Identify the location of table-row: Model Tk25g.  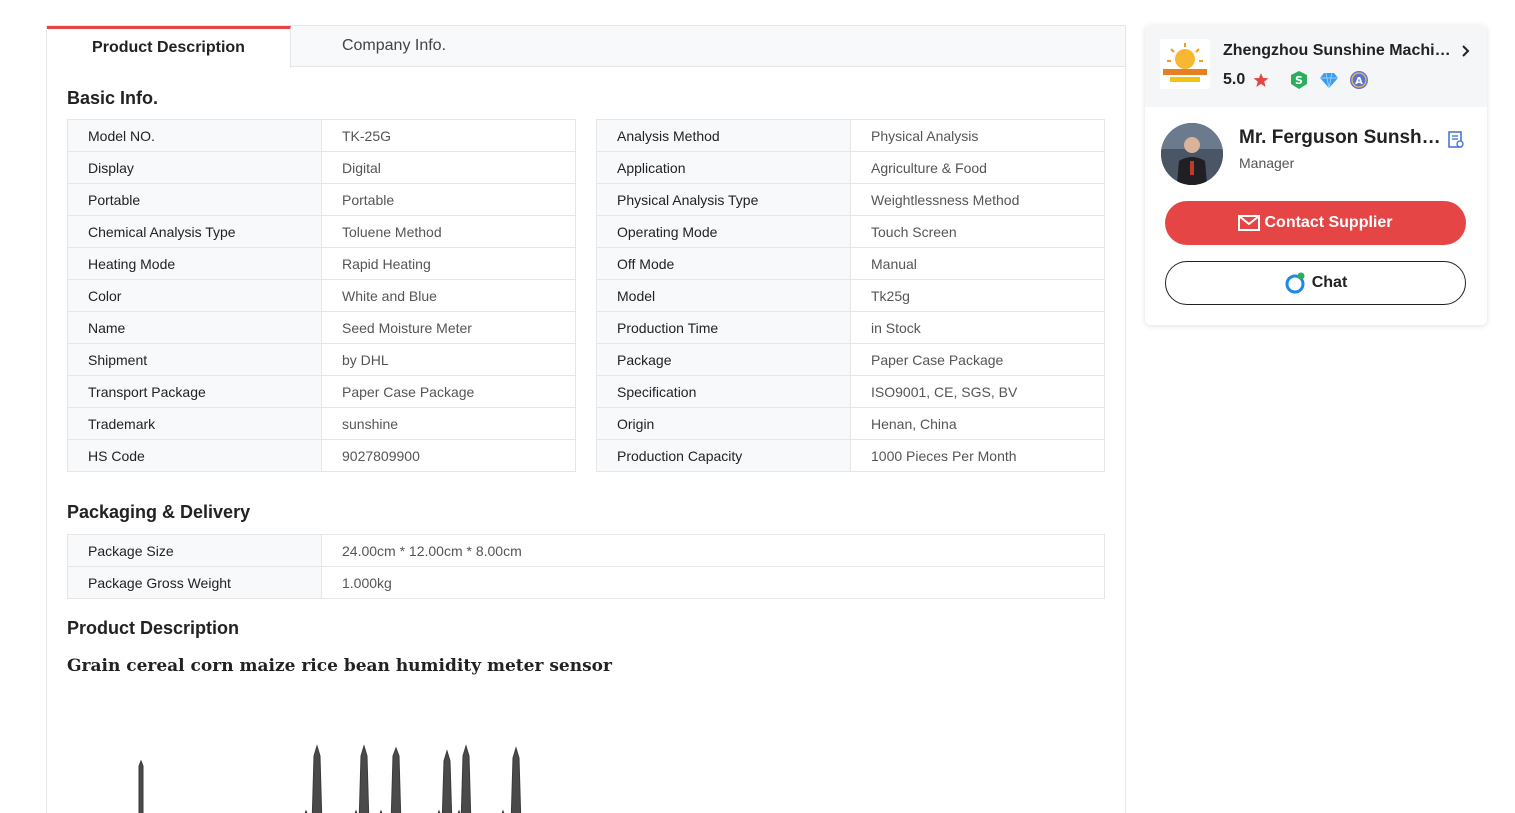
(850, 295).